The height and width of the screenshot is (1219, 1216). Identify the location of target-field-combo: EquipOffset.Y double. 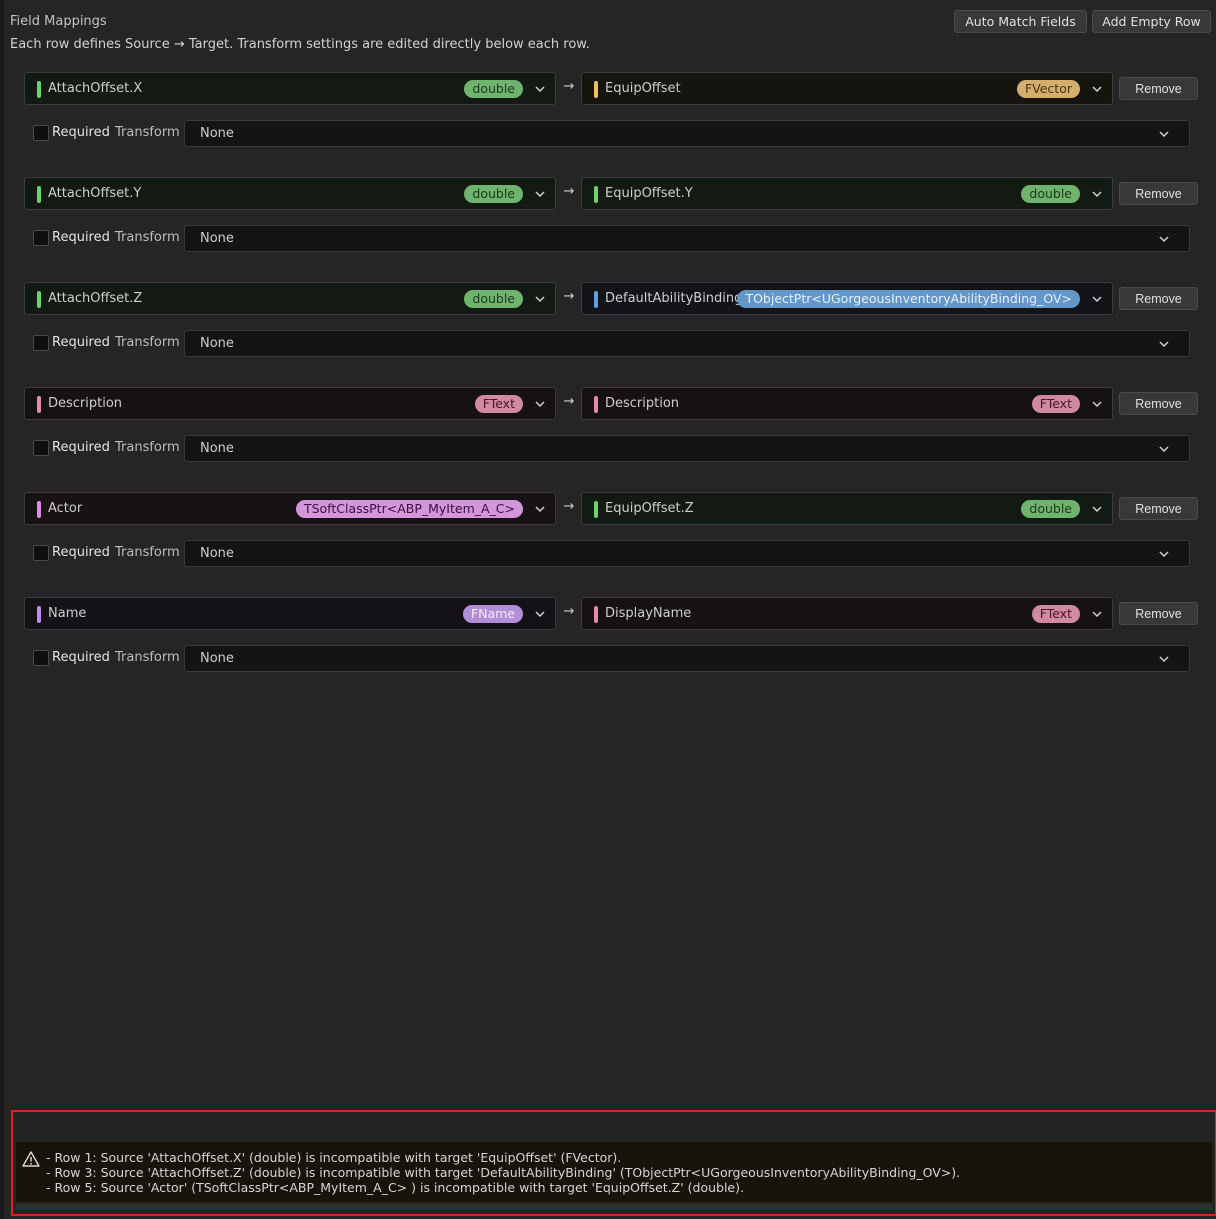
(847, 193).